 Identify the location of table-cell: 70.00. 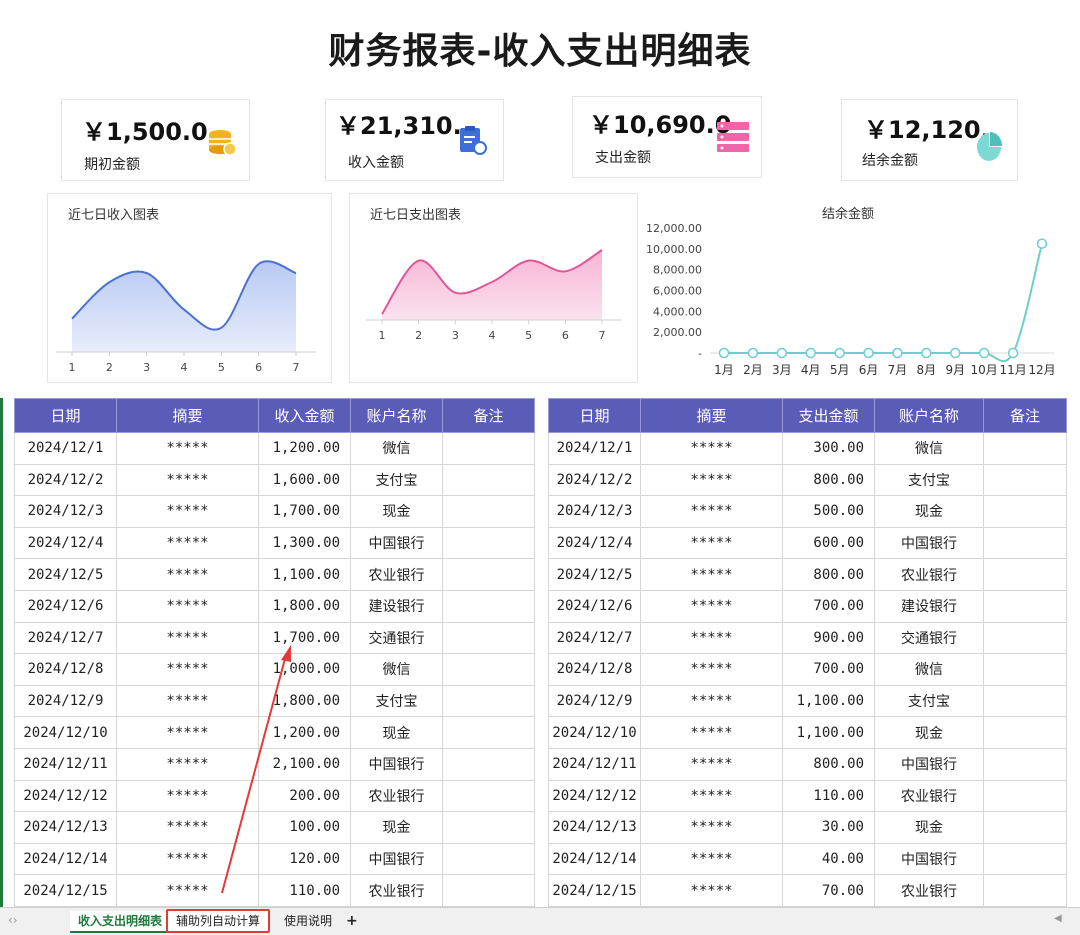
(828, 890).